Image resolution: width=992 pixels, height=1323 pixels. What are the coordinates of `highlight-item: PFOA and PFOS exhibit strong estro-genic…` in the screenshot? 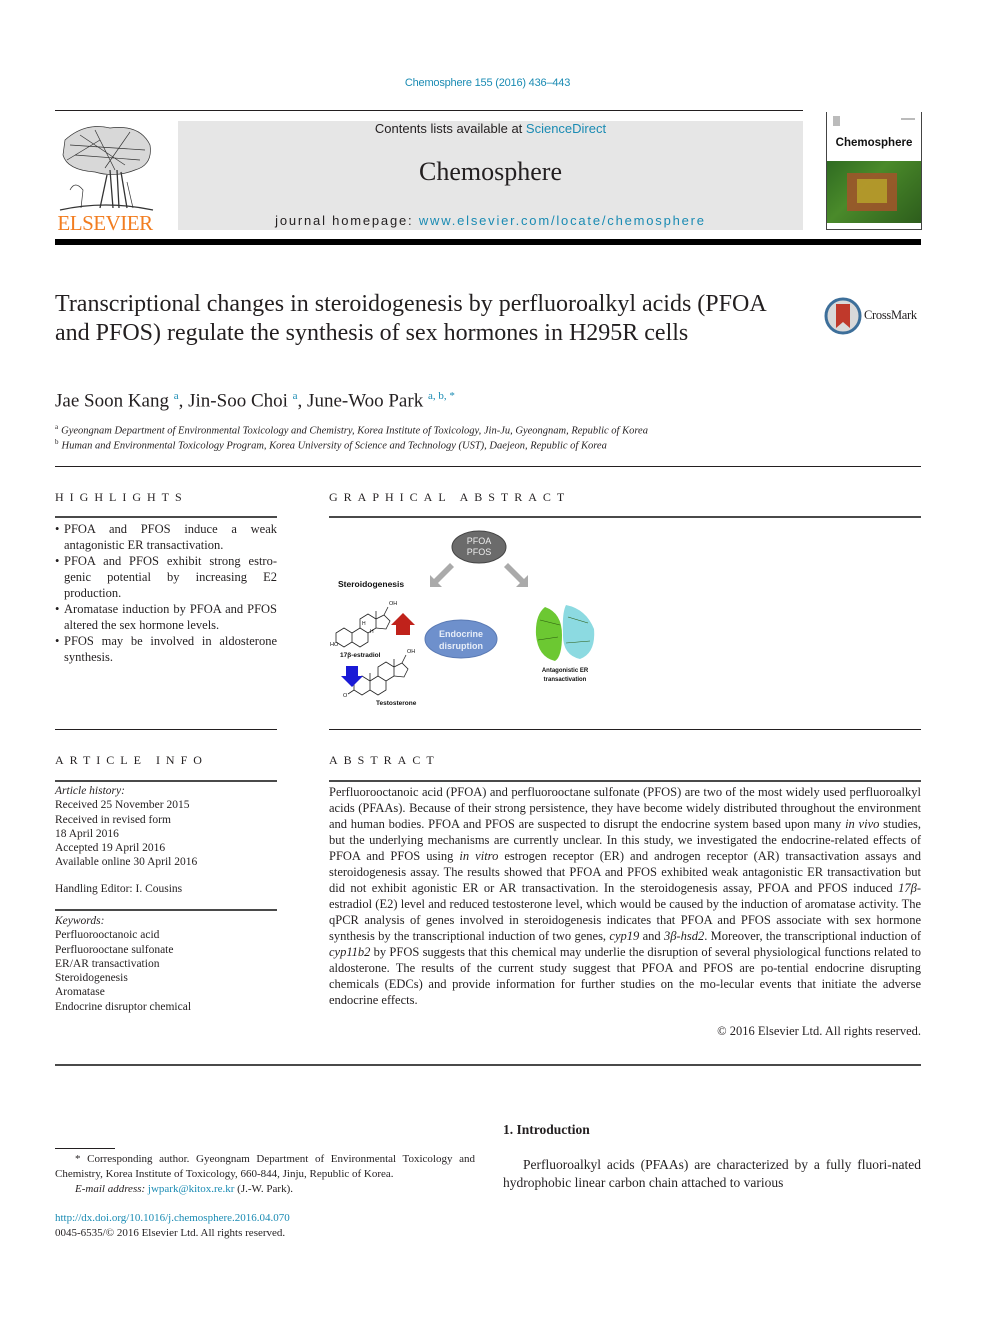 It's located at (166, 577).